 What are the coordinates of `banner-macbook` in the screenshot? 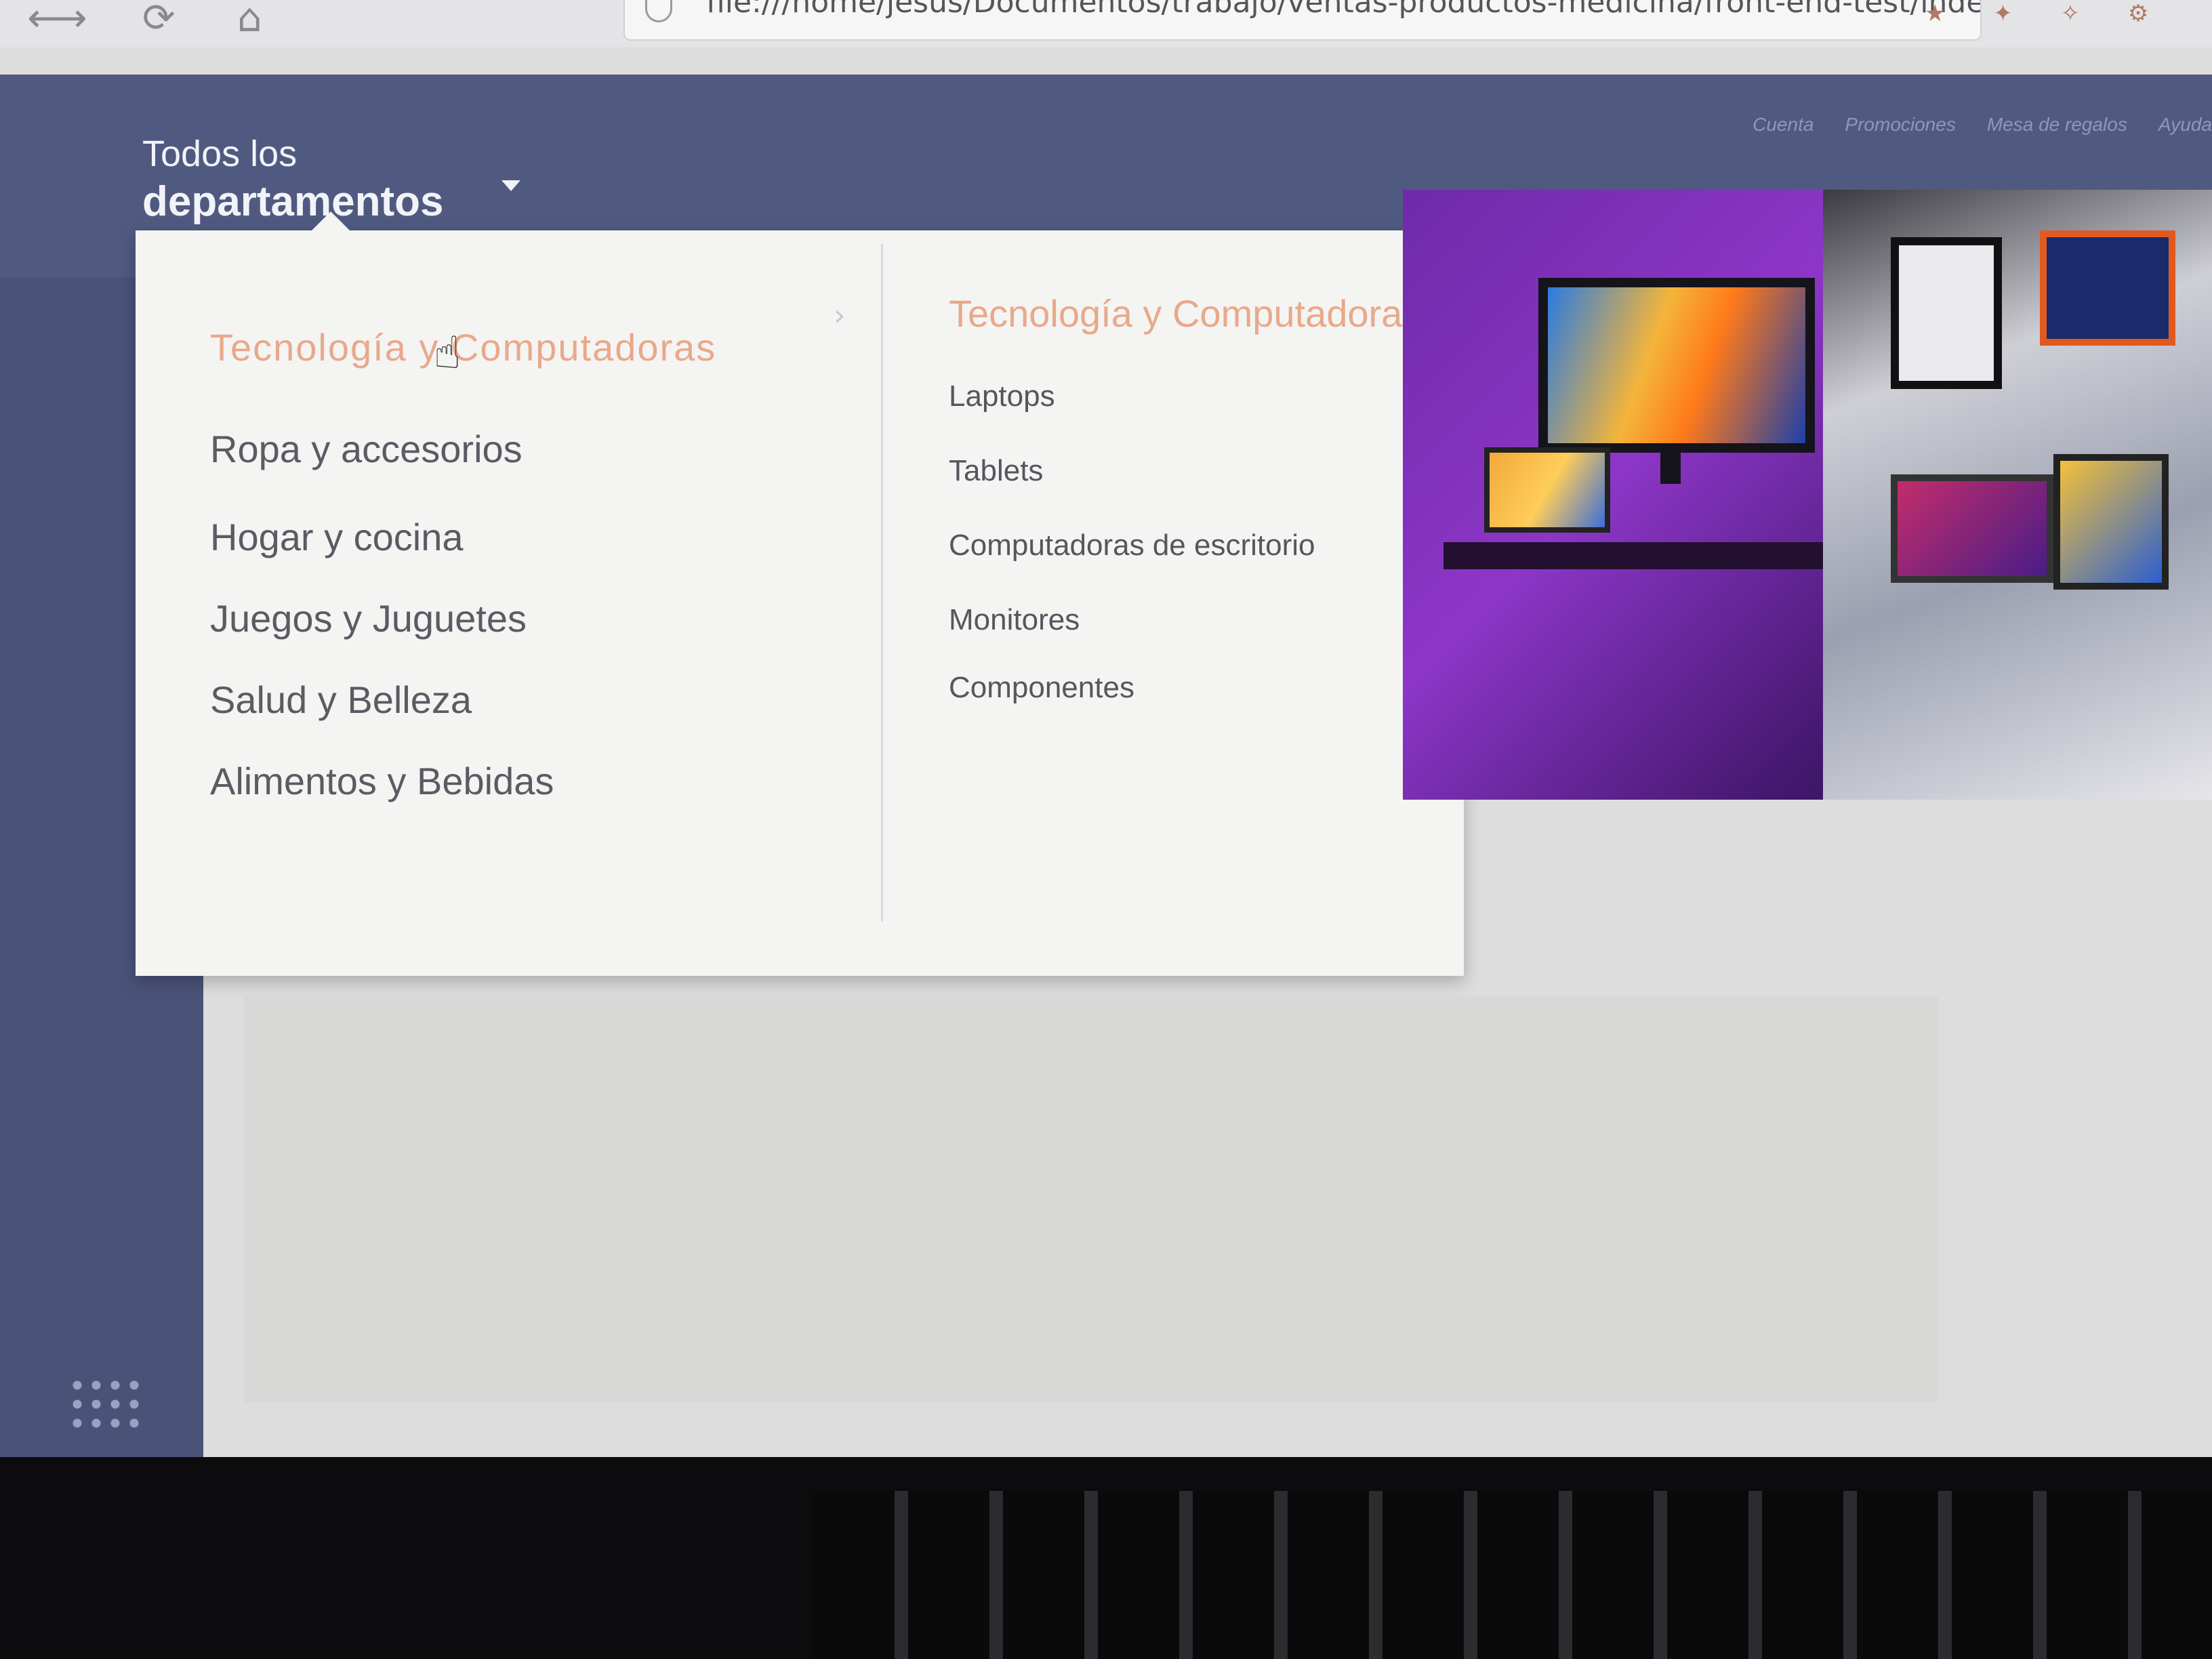 It's located at (1972, 529).